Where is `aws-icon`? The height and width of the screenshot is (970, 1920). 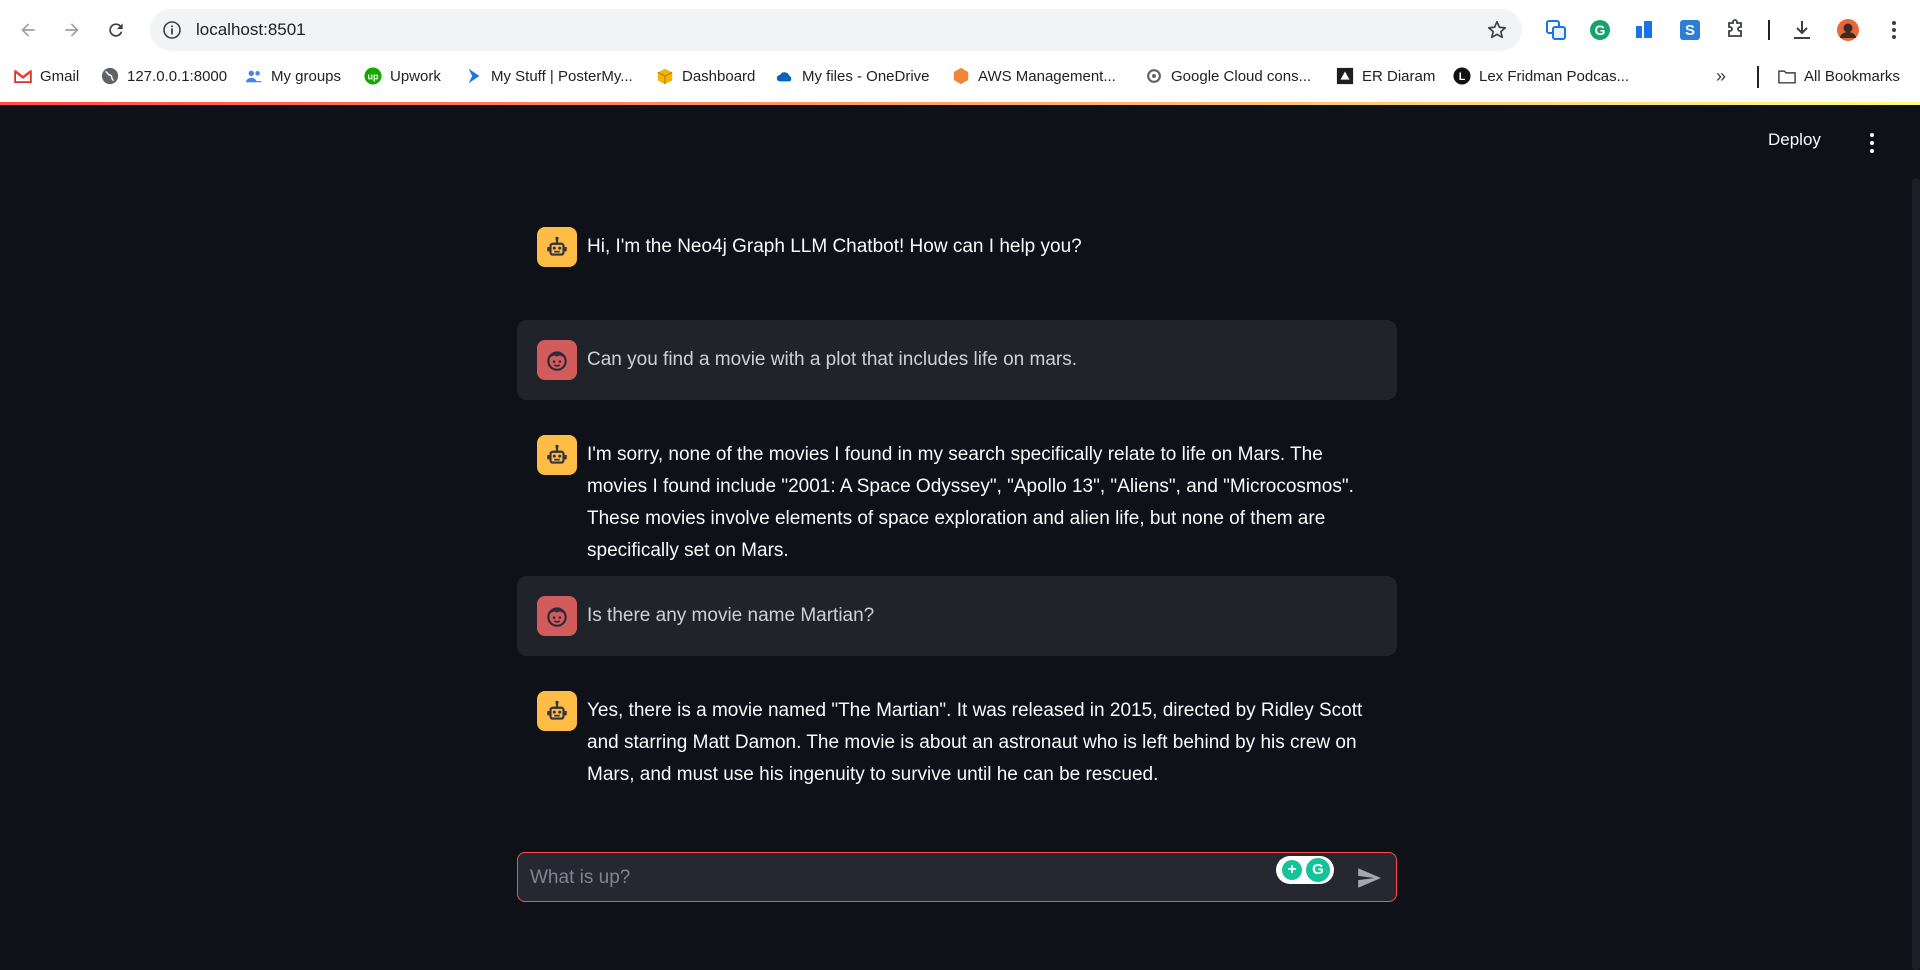
aws-icon is located at coordinates (961, 76).